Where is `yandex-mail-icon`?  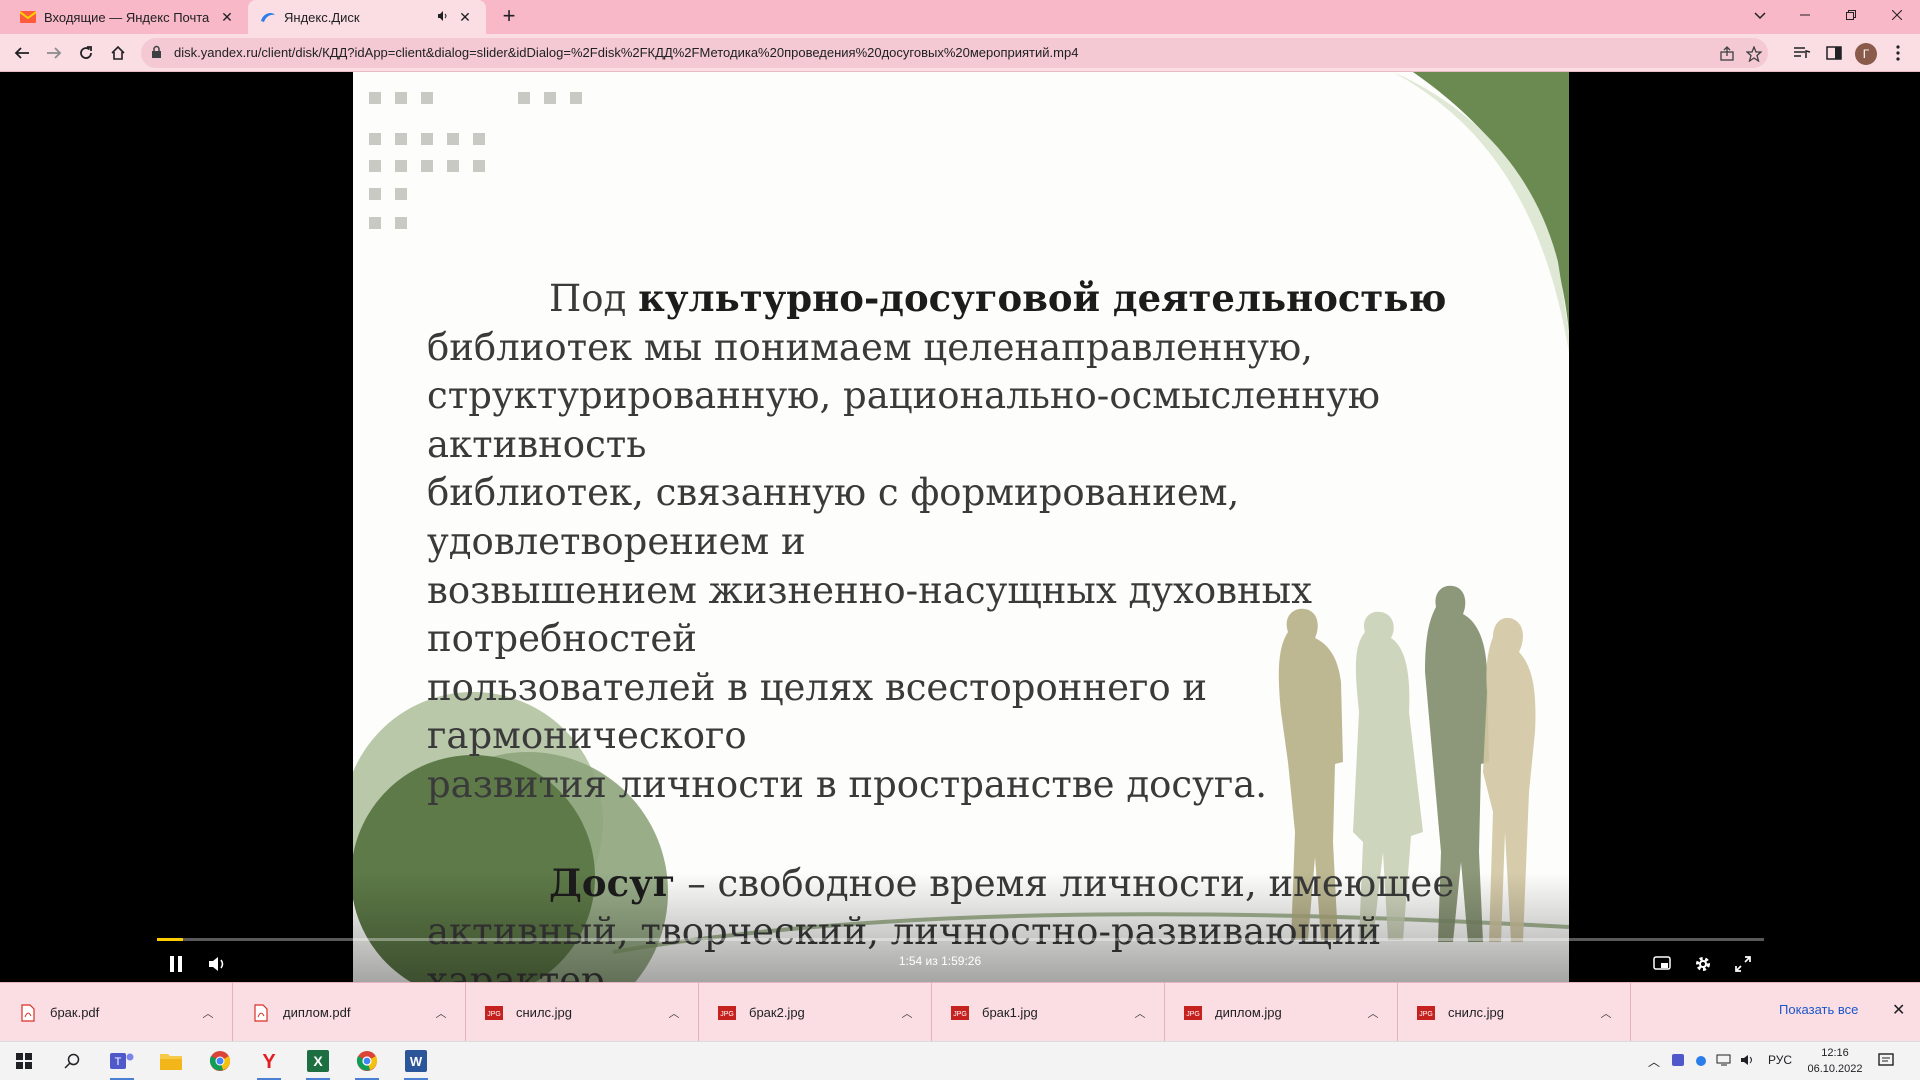
yandex-mail-icon is located at coordinates (28, 17).